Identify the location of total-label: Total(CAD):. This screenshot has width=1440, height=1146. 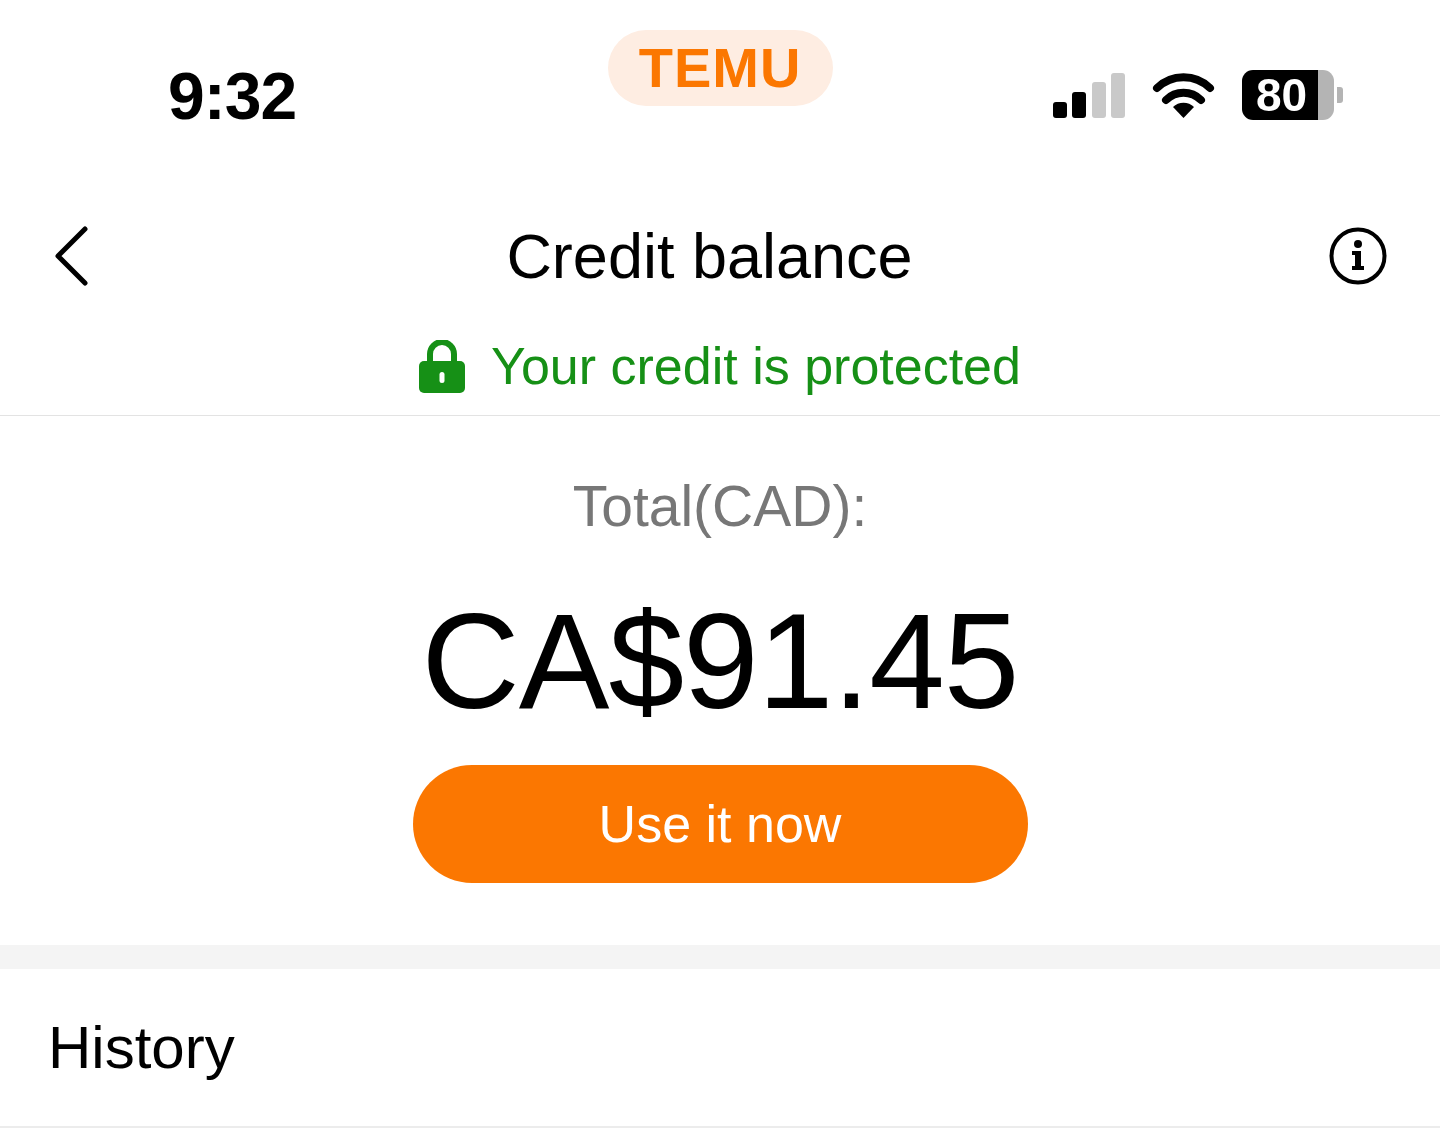
(720, 506).